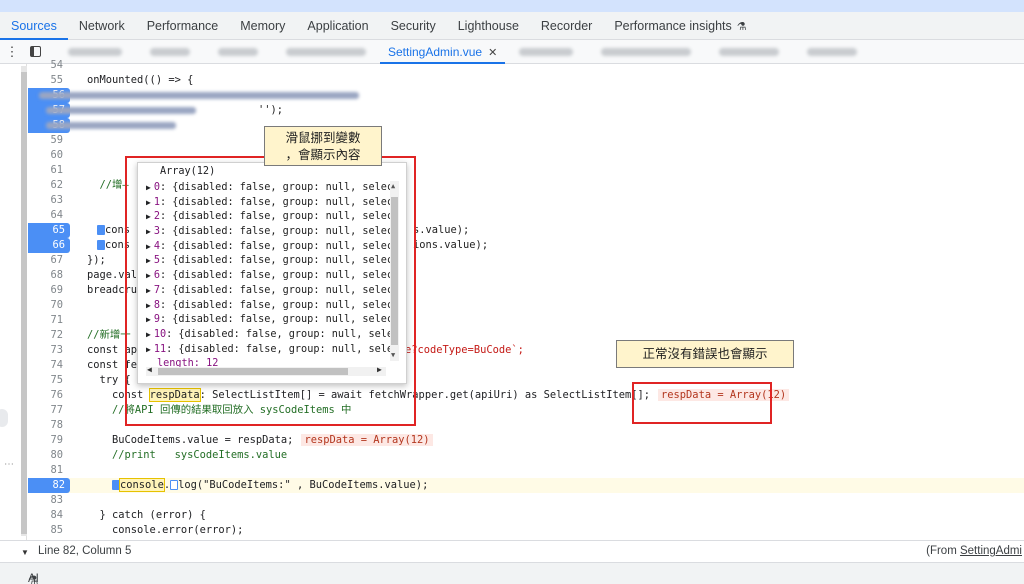 The width and height of the screenshot is (1024, 584). What do you see at coordinates (4, 418) in the screenshot?
I see `drawer-handle` at bounding box center [4, 418].